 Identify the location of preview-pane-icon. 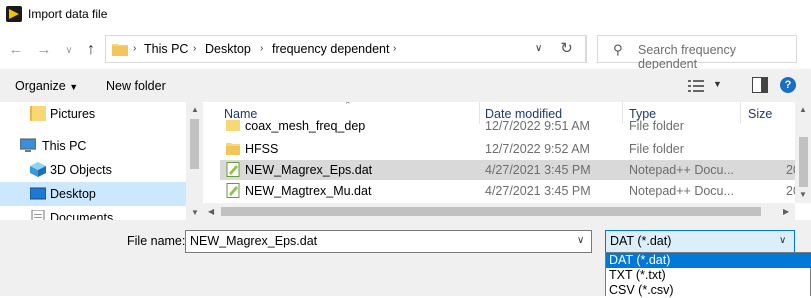
(760, 85).